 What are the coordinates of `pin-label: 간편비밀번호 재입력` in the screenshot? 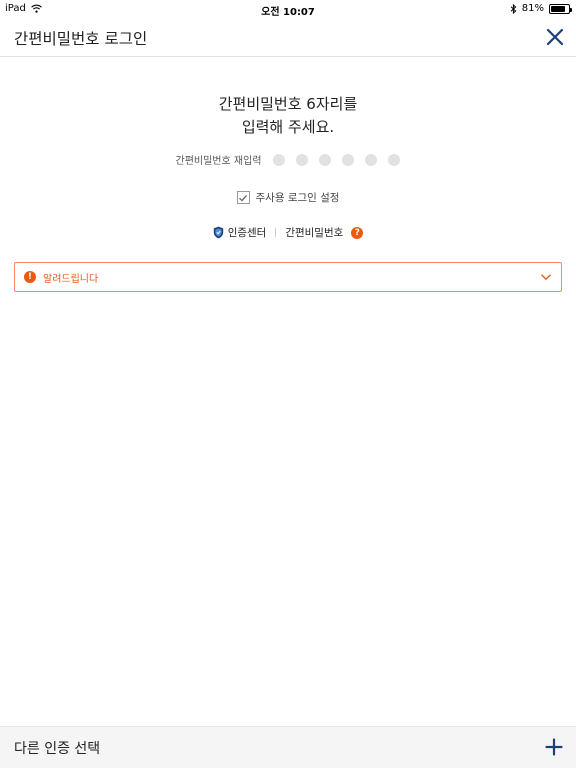 It's located at (218, 161).